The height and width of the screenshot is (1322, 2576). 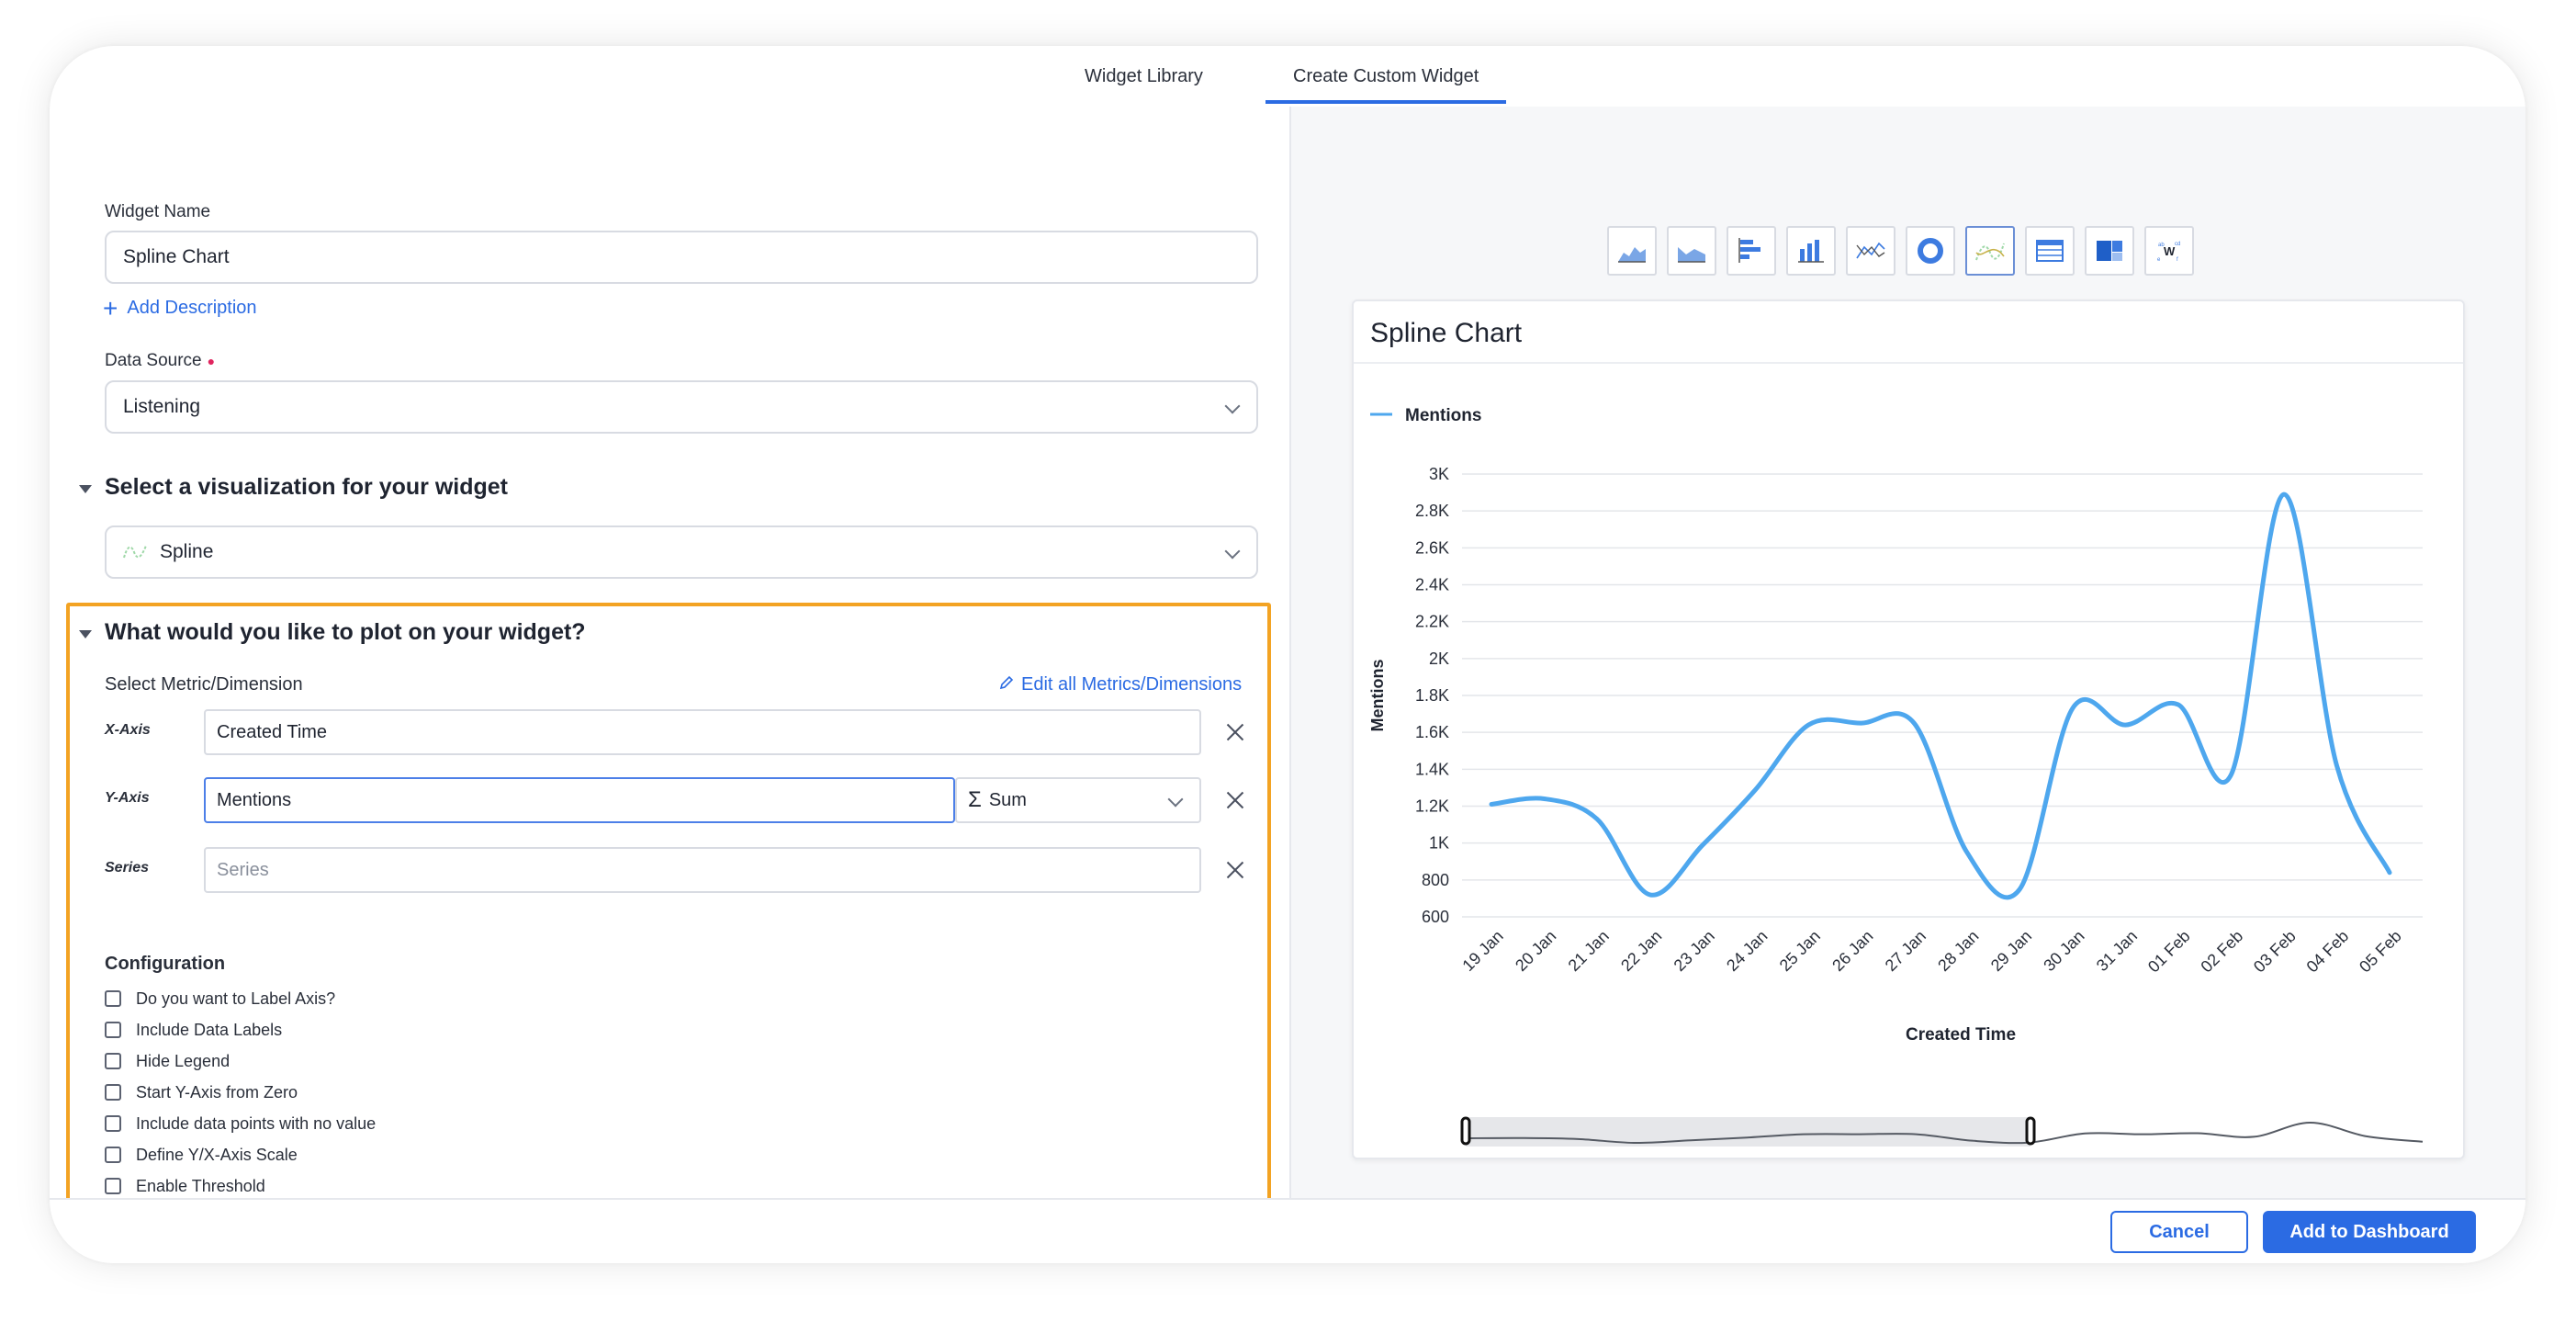 I want to click on y-tick-label: 2K, so click(x=1439, y=659).